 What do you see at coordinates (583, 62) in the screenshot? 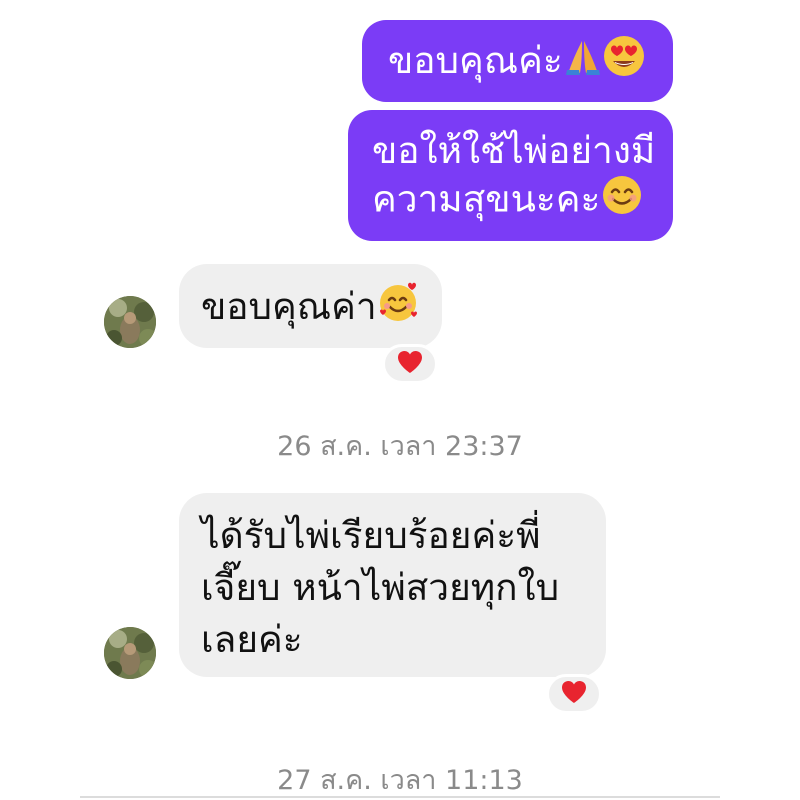
I see `folded-hands-icon` at bounding box center [583, 62].